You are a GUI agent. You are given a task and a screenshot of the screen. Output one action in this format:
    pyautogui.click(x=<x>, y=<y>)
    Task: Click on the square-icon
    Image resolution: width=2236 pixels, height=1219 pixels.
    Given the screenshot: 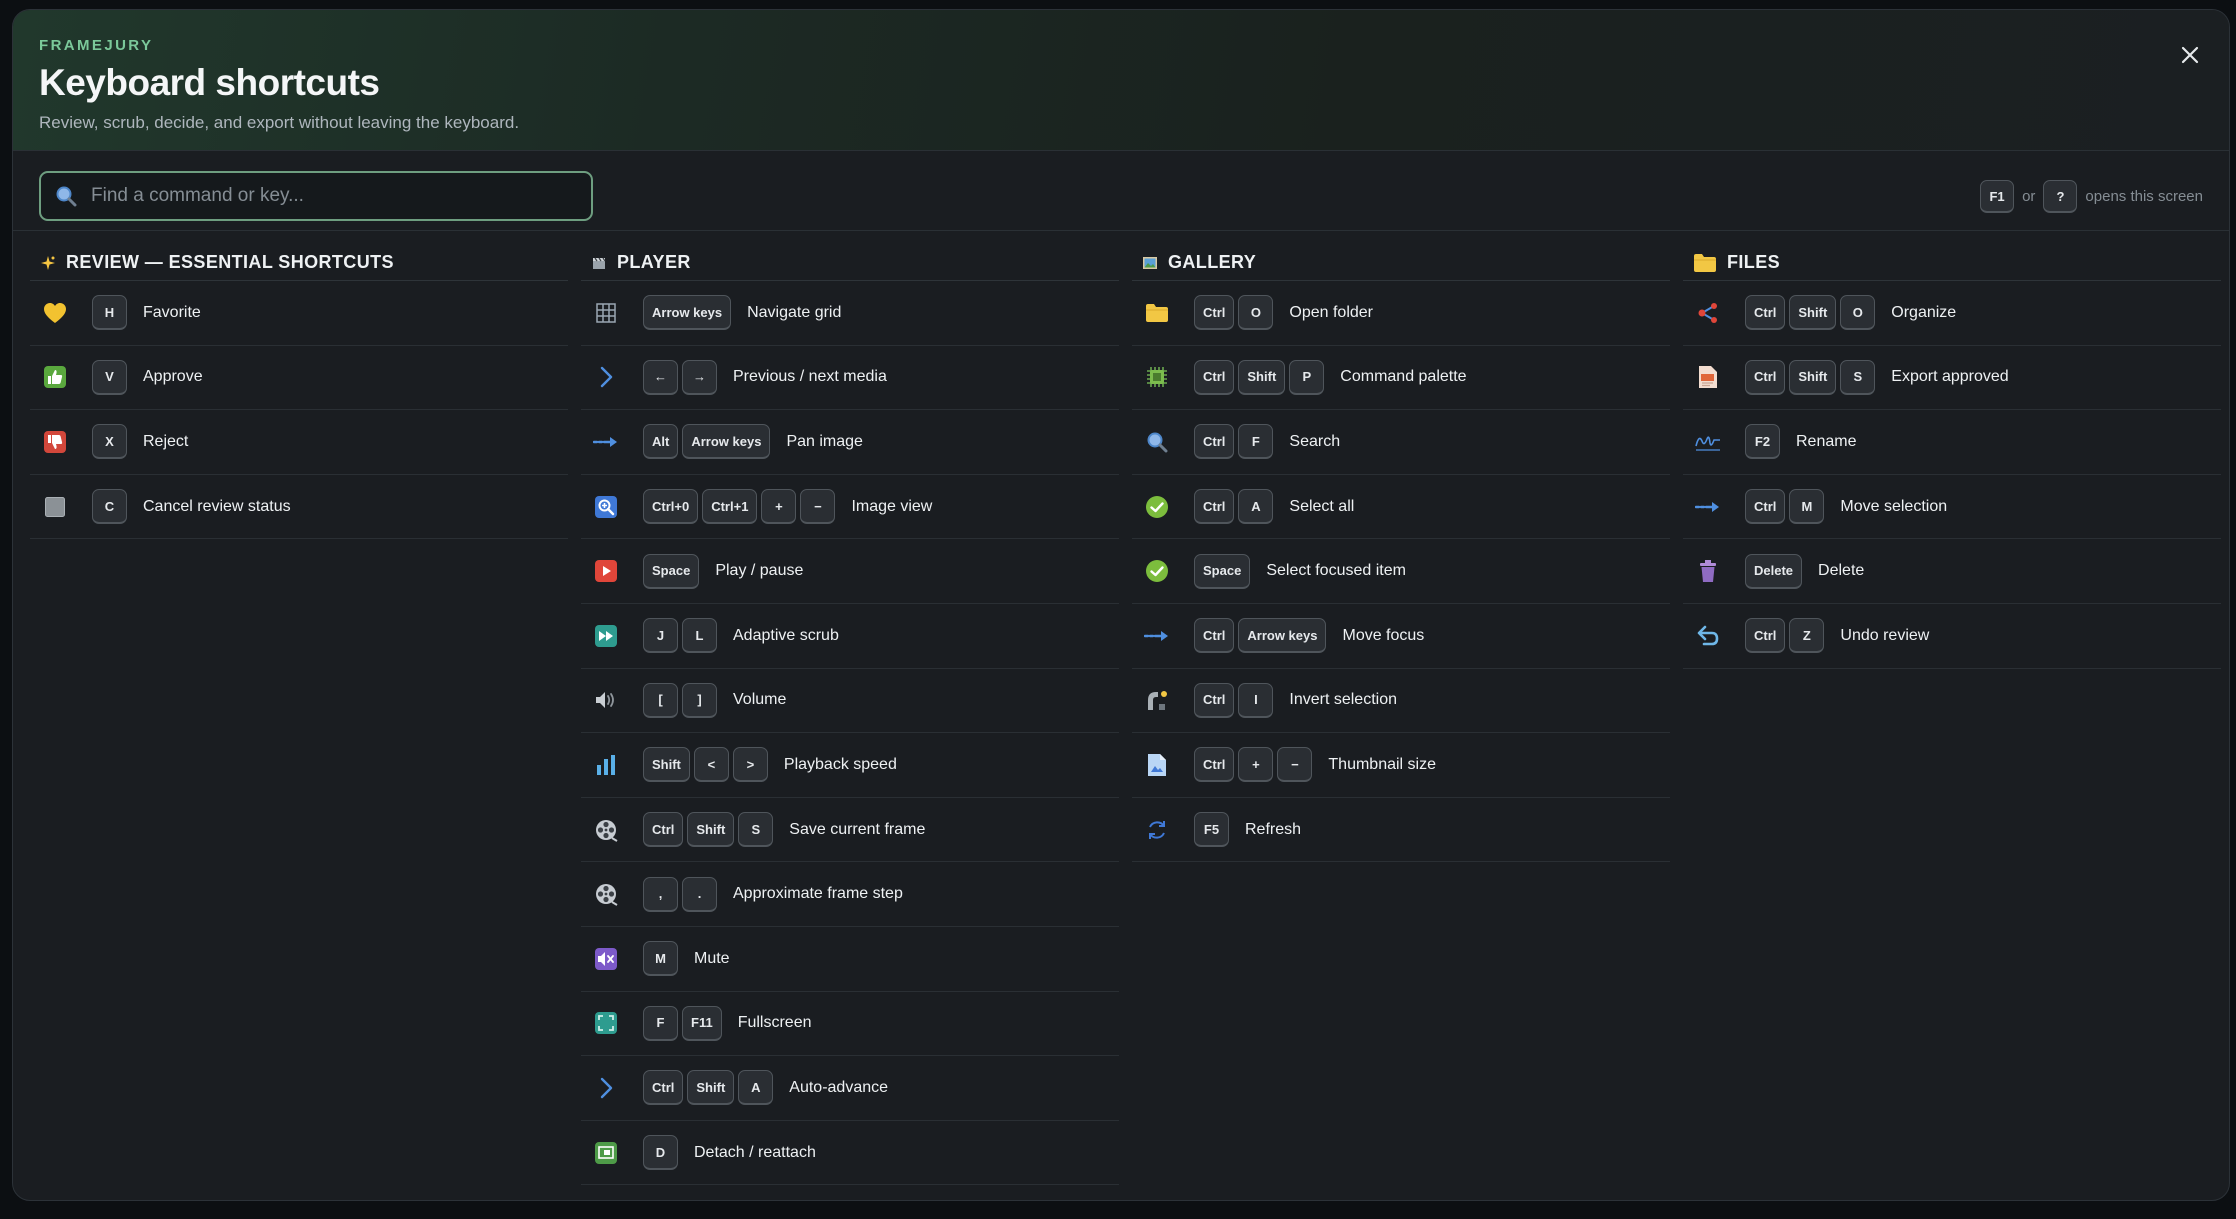 What is the action you would take?
    pyautogui.click(x=55, y=507)
    